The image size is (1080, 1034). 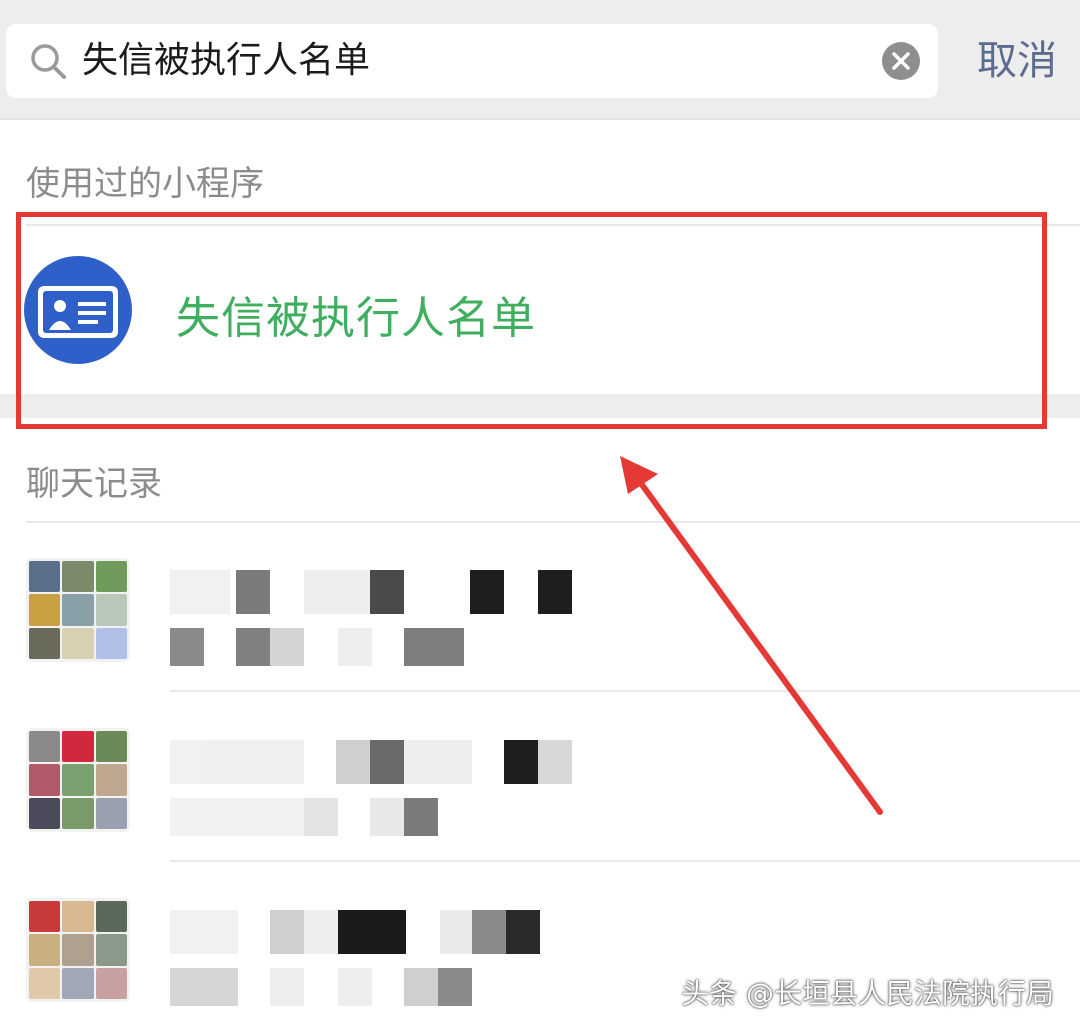 I want to click on search-bar: 失信被执行人名单 取消, so click(x=540, y=60).